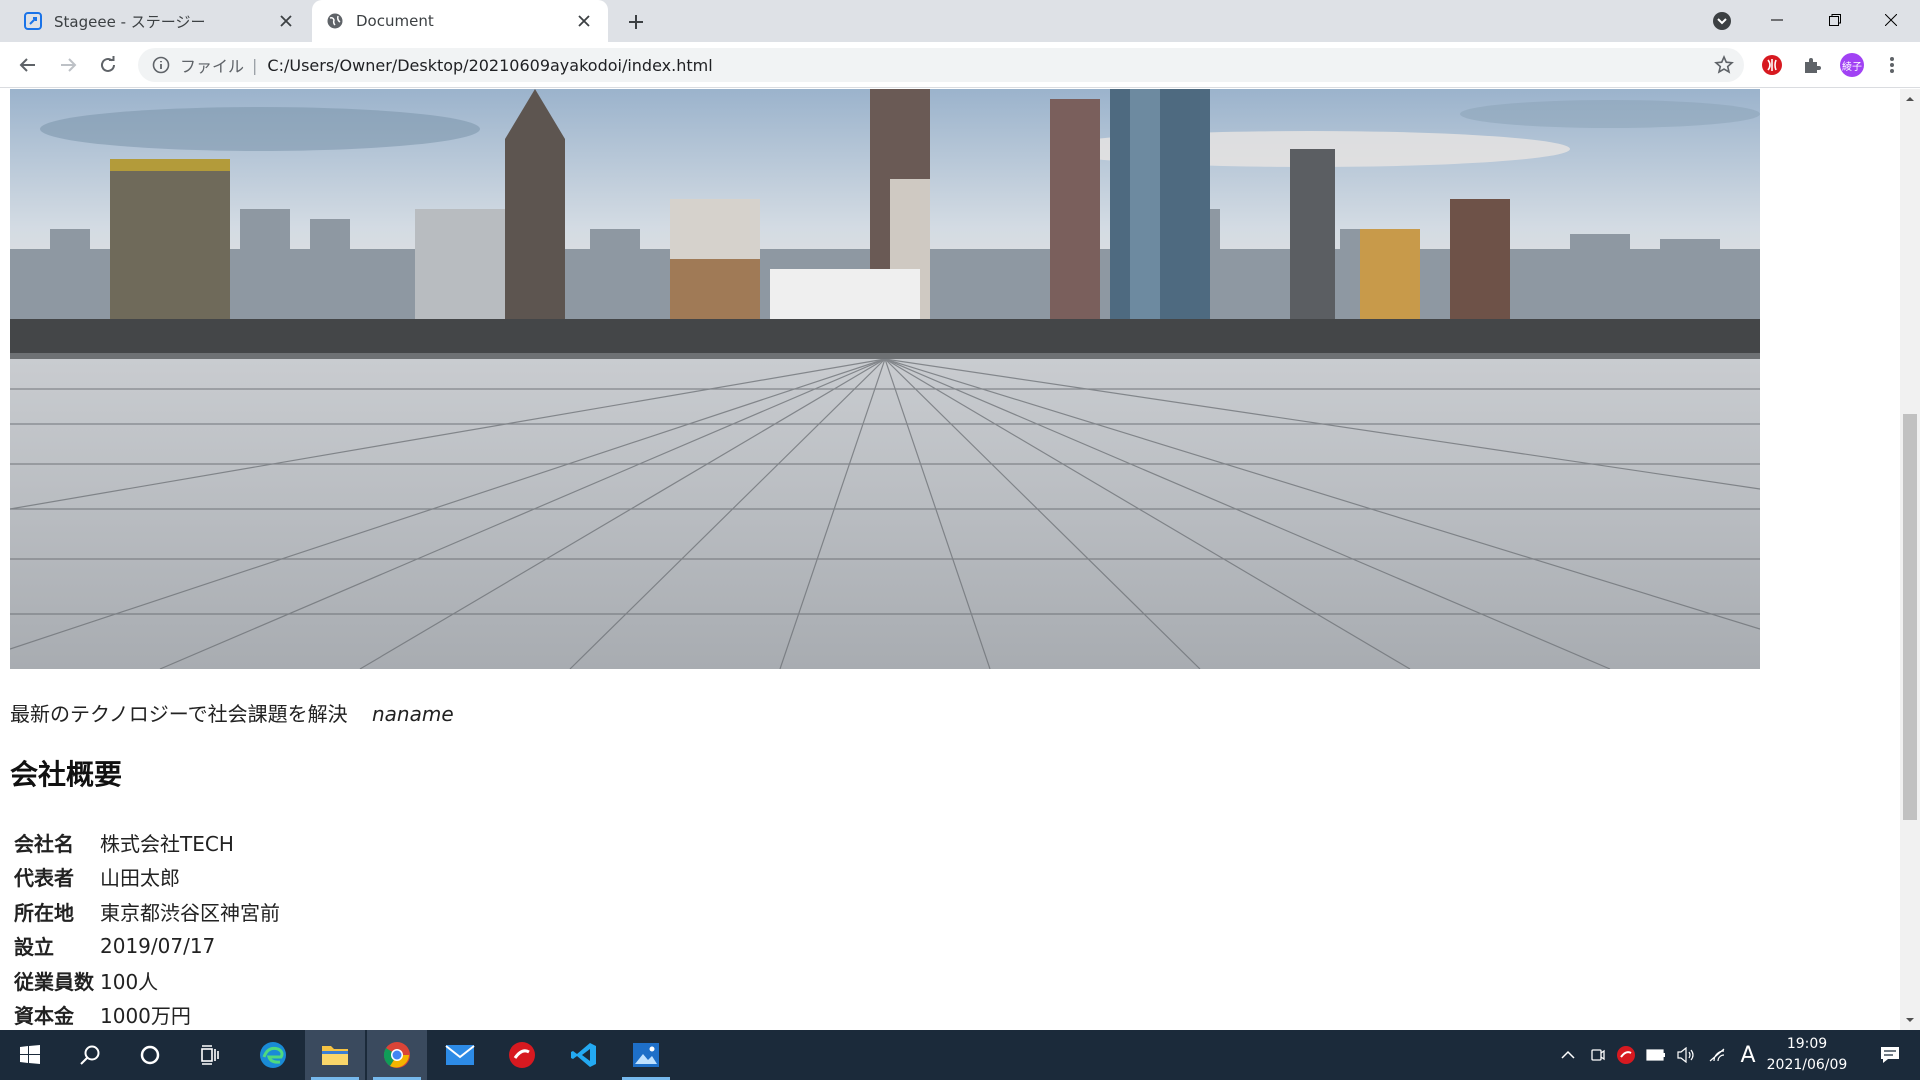  What do you see at coordinates (129, 981) in the screenshot?
I see `row-value: 100人` at bounding box center [129, 981].